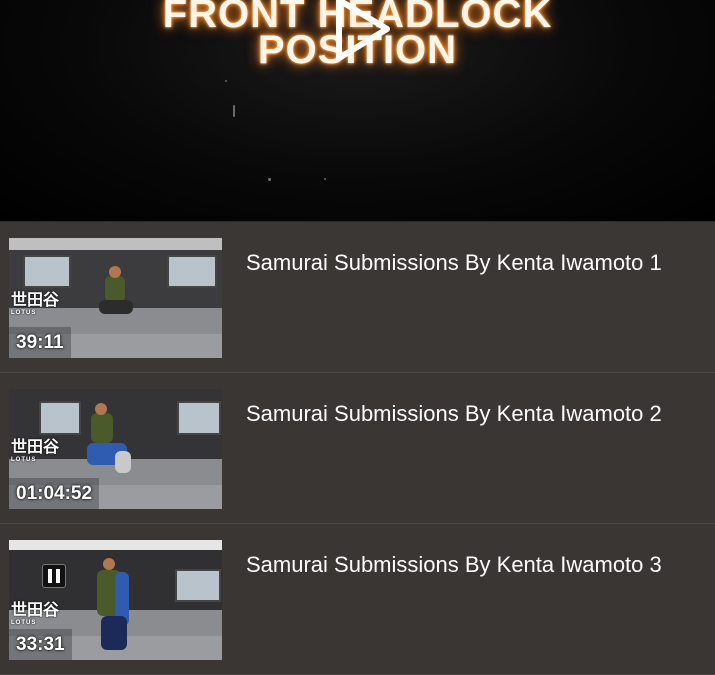 This screenshot has height=675, width=715. Describe the element at coordinates (54, 576) in the screenshot. I see `pause-icon` at that location.